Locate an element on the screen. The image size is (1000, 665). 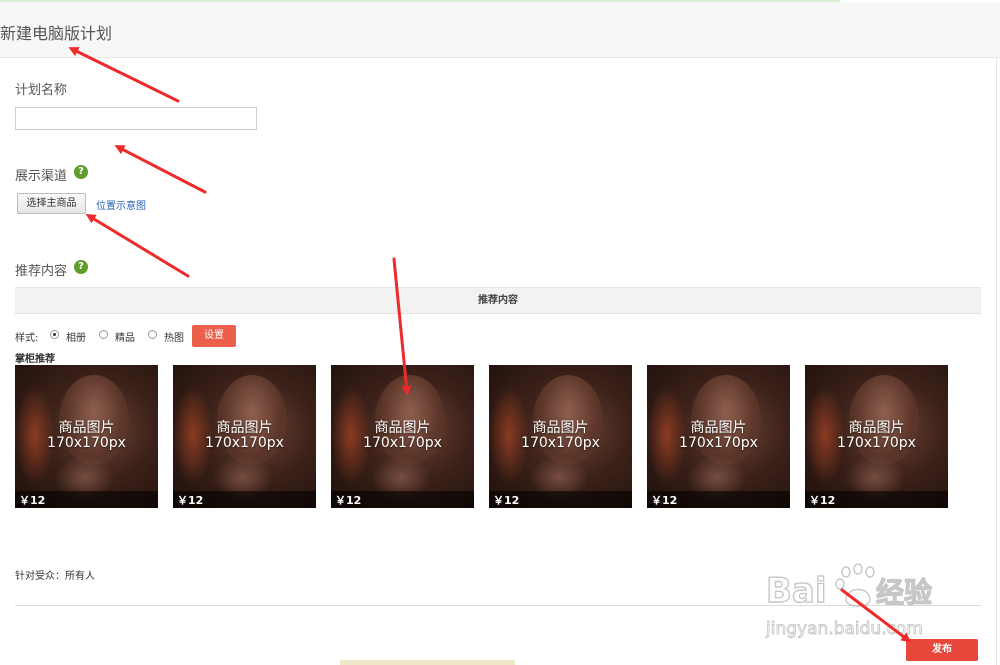
arrow-to-publish is located at coordinates (876, 615).